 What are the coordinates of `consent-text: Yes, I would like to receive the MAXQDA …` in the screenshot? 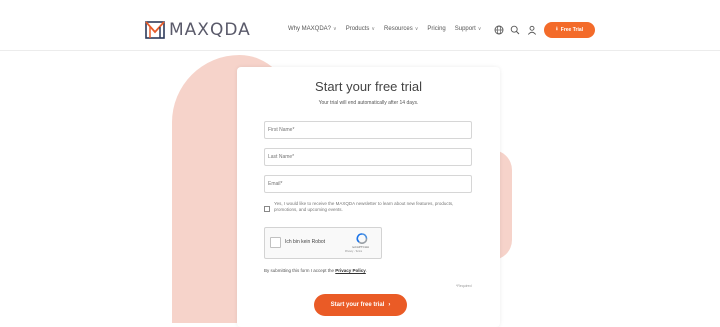 It's located at (364, 206).